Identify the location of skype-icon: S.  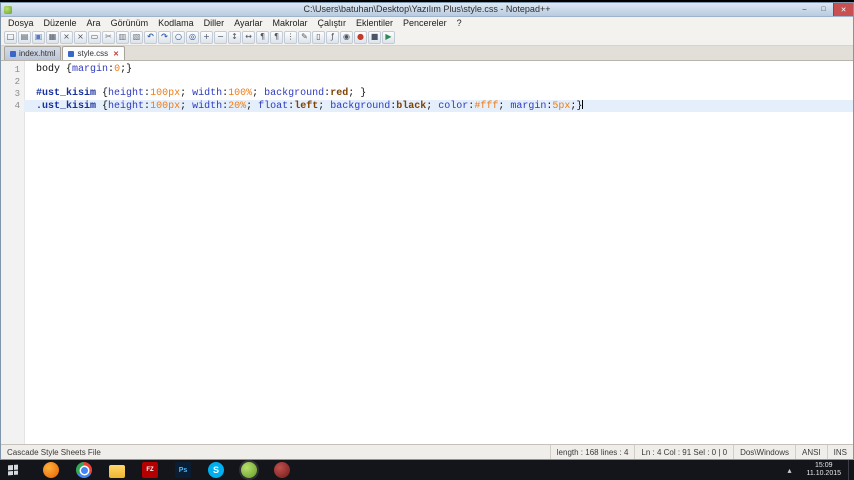
(216, 470).